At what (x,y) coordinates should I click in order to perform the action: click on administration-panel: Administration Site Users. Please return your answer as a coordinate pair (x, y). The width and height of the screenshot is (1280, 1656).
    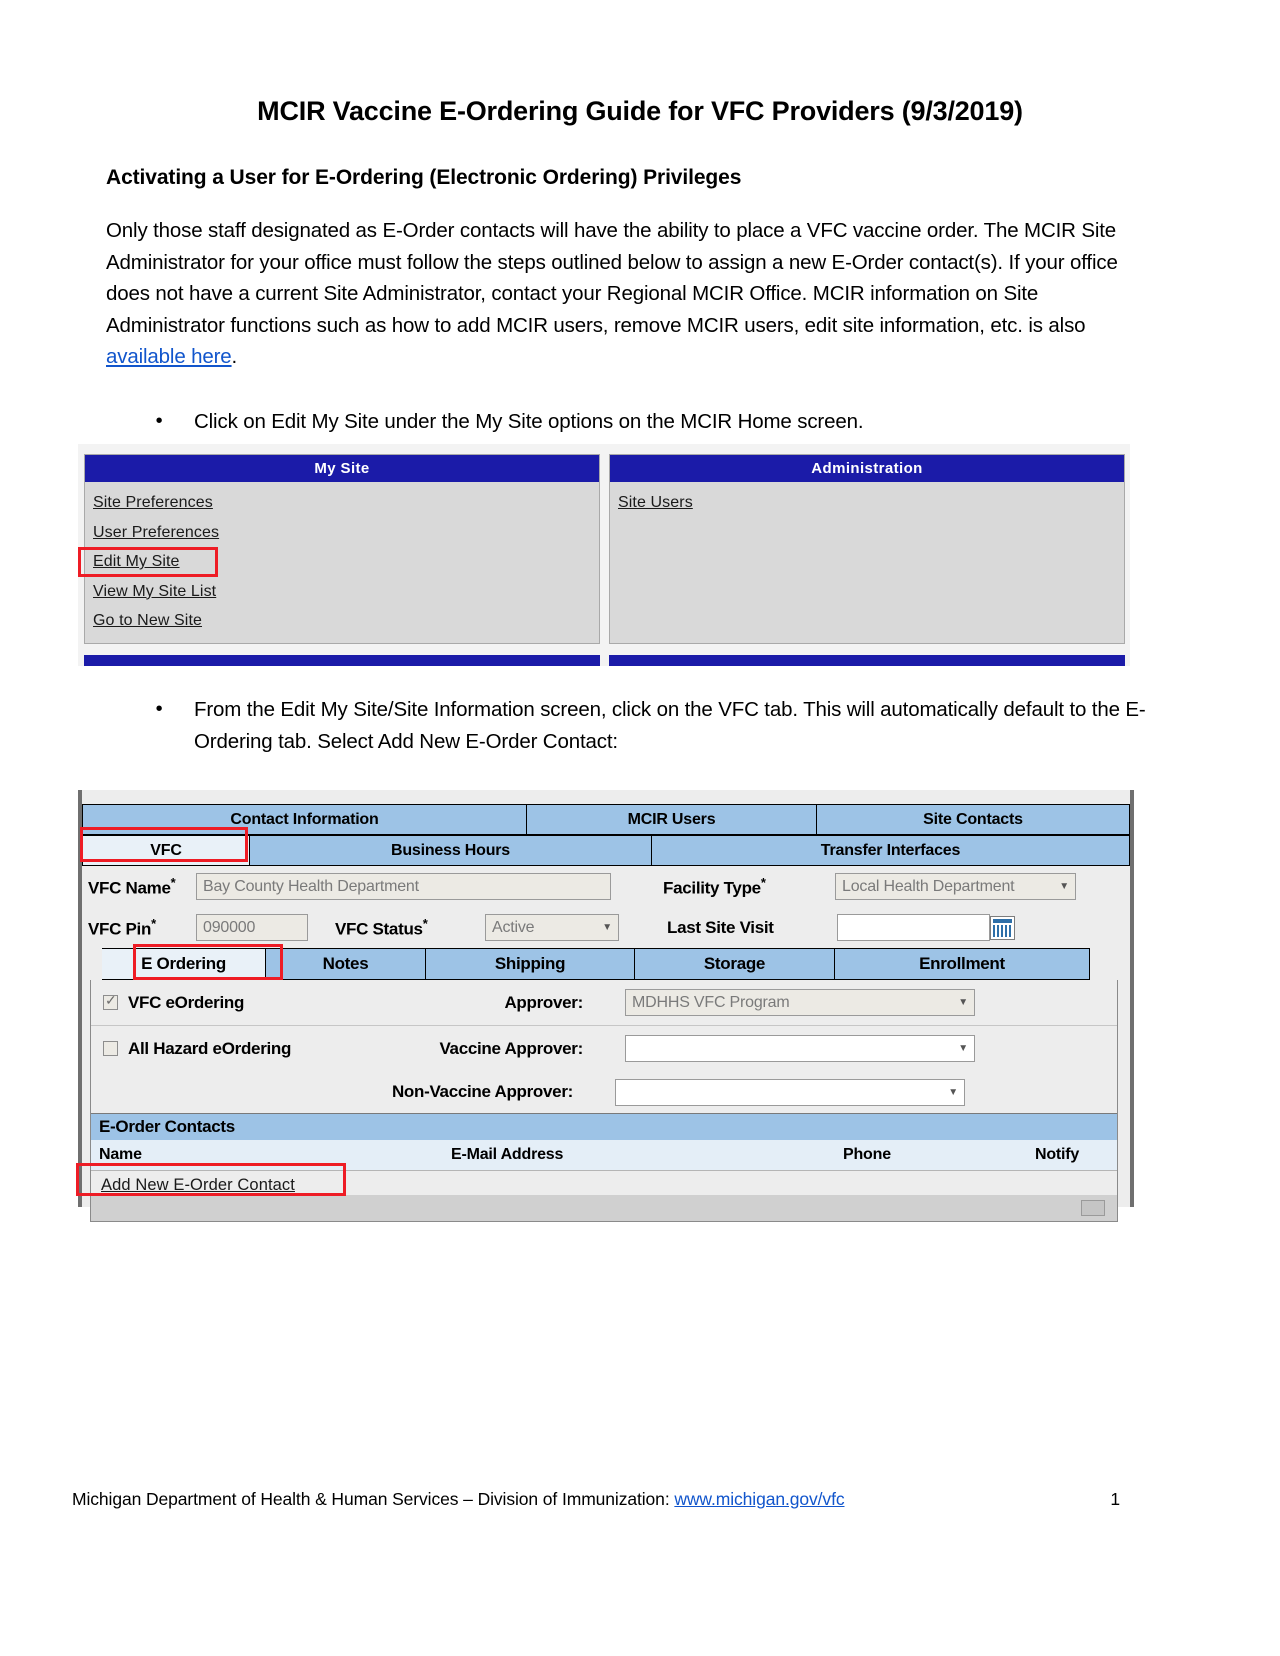
    Looking at the image, I should click on (867, 549).